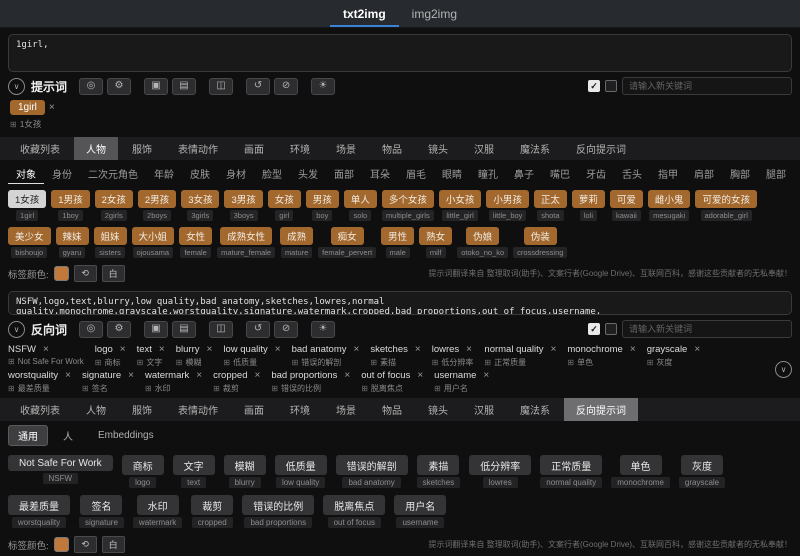 The height and width of the screenshot is (556, 800). I want to click on subcategory-tab: 舌头, so click(632, 174).